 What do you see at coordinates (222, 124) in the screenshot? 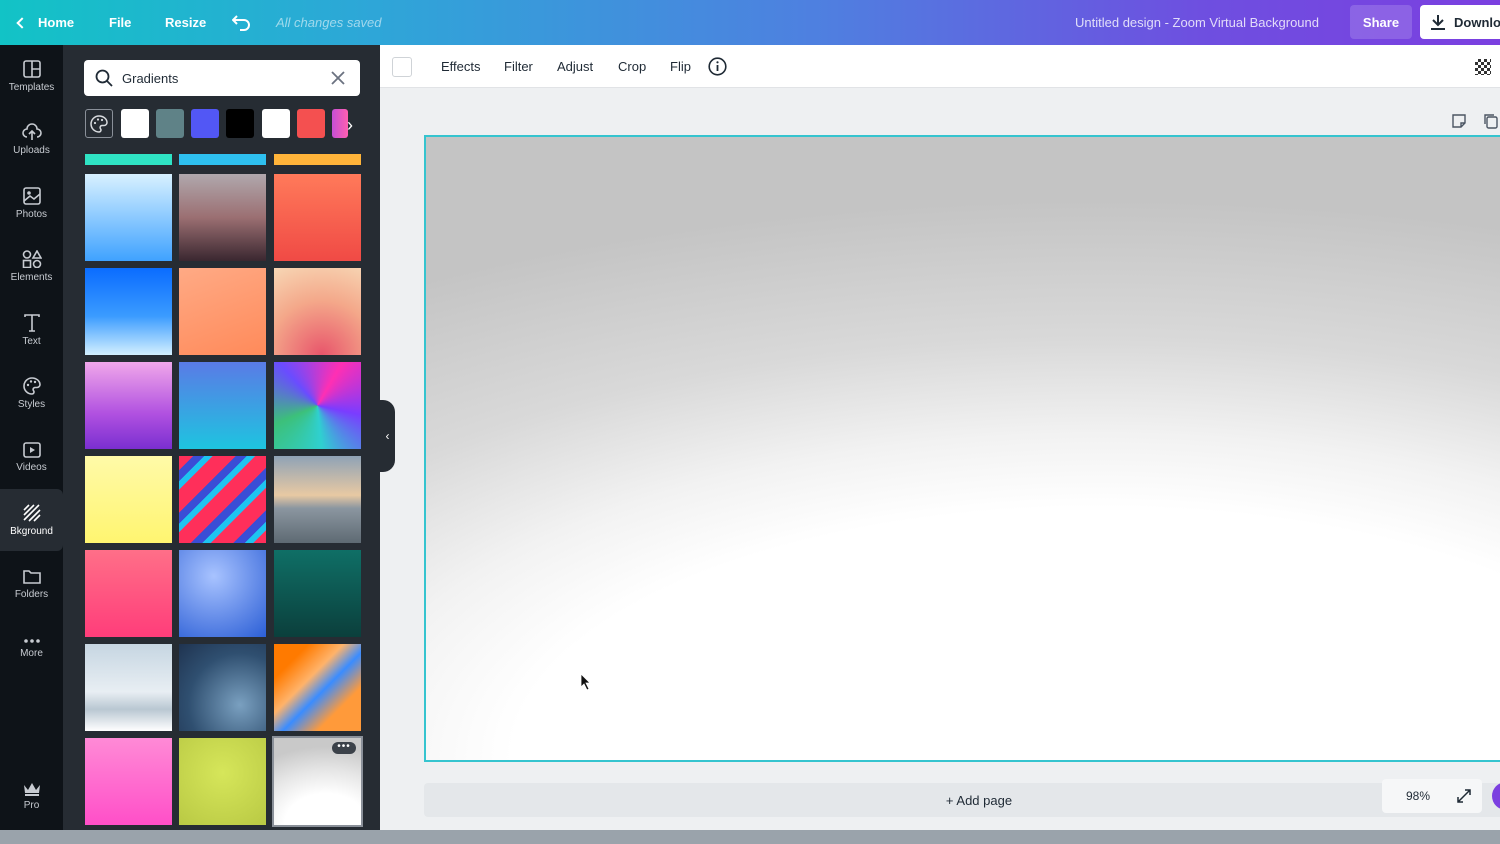
I see `color-filter-row: ›` at bounding box center [222, 124].